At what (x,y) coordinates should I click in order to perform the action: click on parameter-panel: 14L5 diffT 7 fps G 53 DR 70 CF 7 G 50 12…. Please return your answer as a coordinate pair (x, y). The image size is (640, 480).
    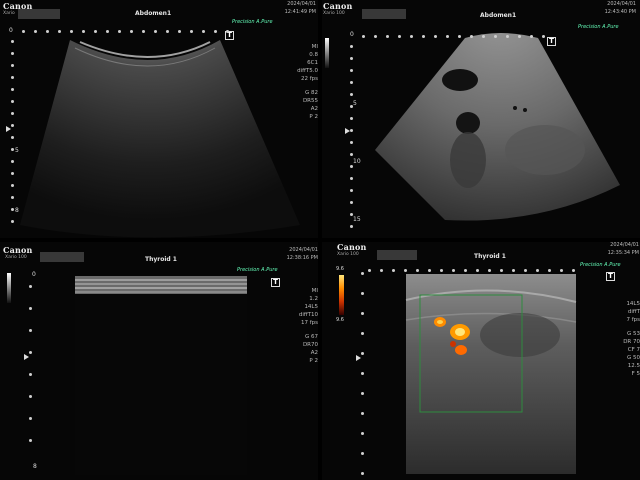
    Looking at the image, I should click on (625, 339).